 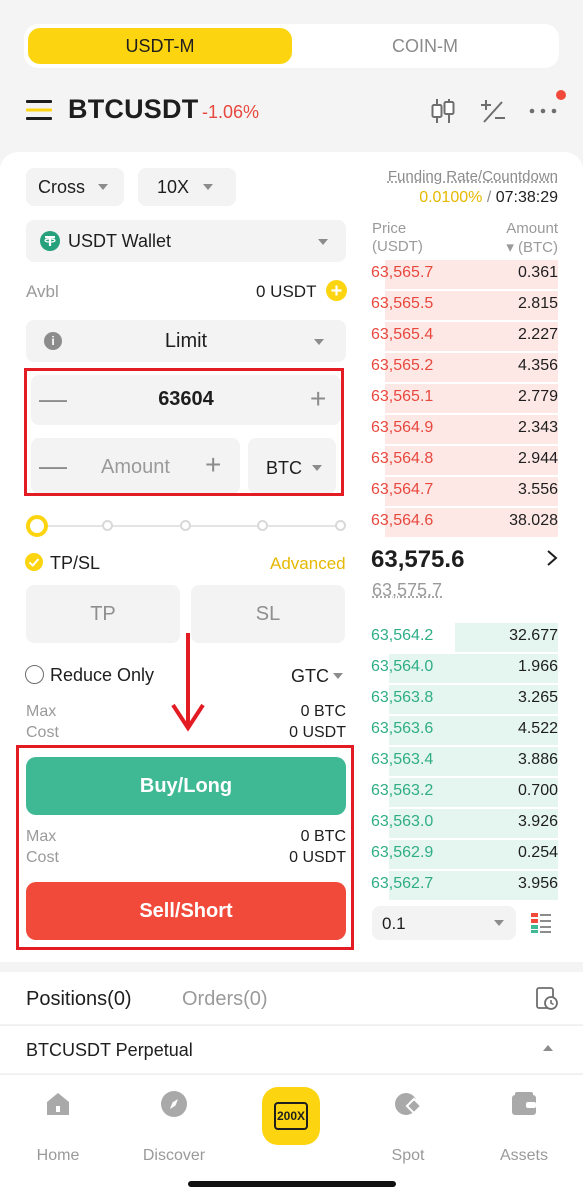 I want to click on price-header: Price, so click(x=389, y=228).